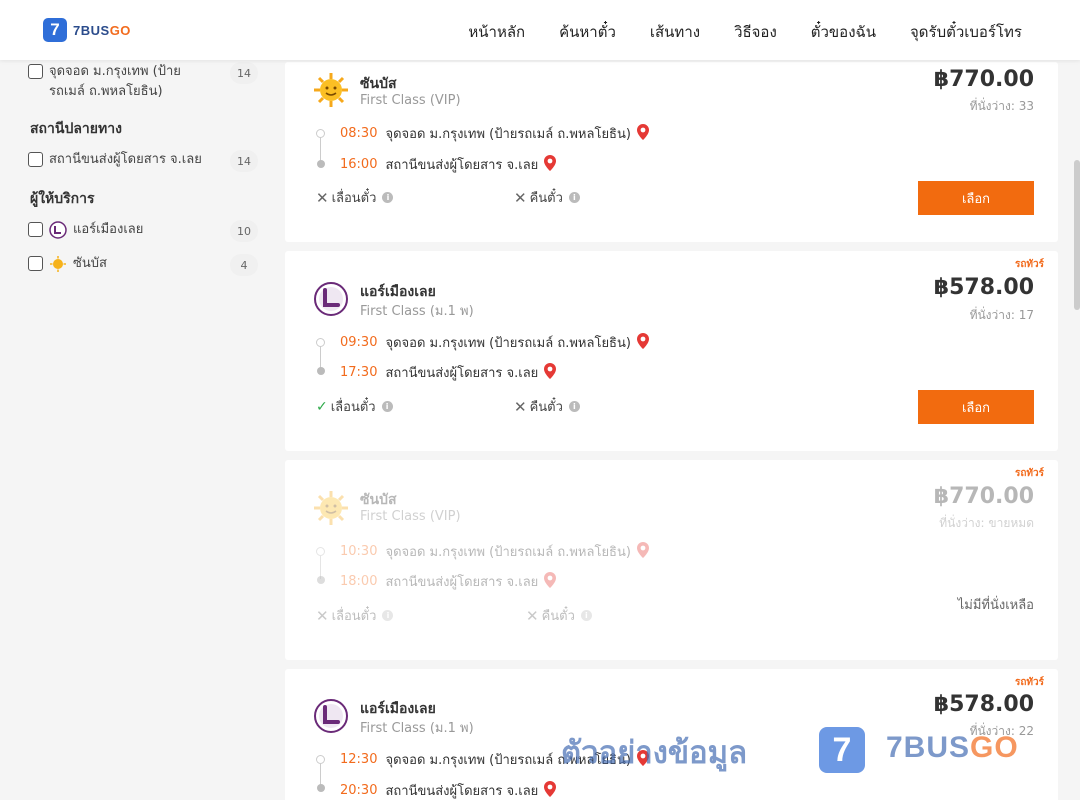 The image size is (1080, 800). I want to click on logo-text: 7BUSGO, so click(102, 30).